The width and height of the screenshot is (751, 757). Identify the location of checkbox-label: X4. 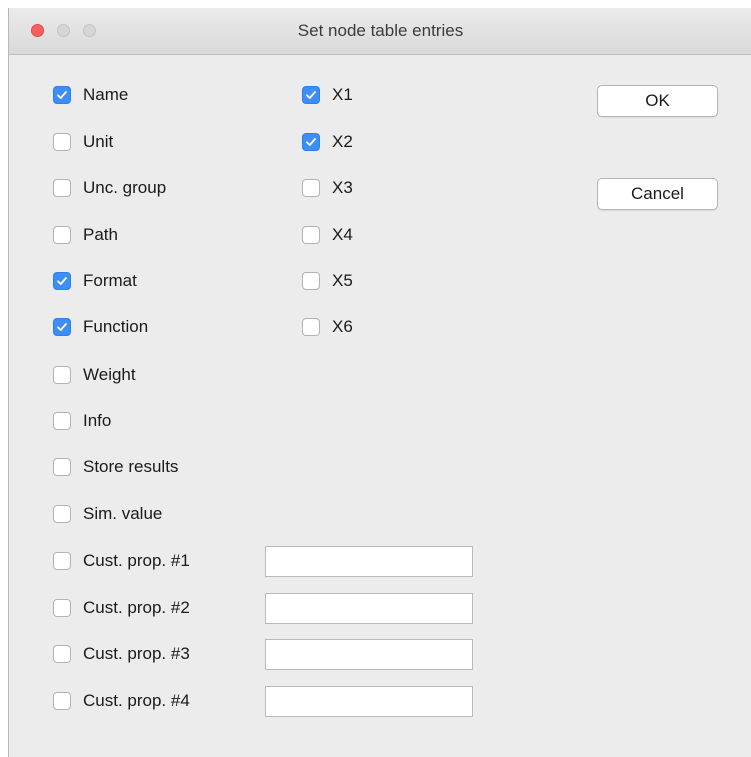
(342, 234).